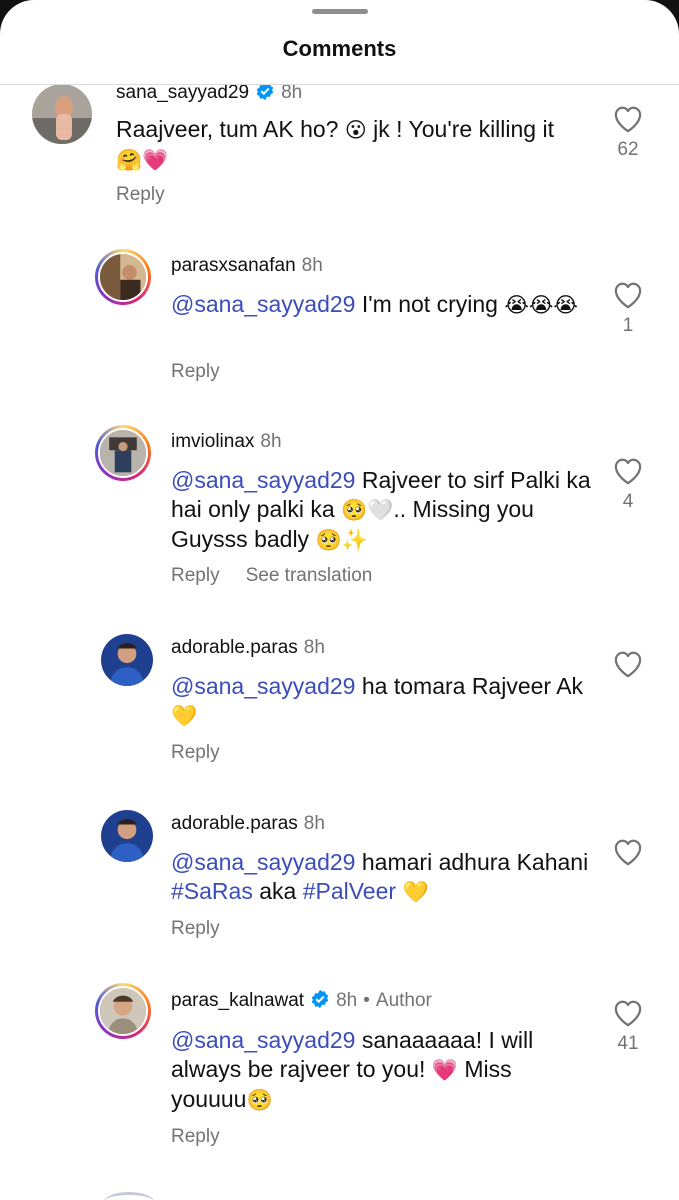 This screenshot has width=679, height=1200. I want to click on like-count: 1, so click(628, 325).